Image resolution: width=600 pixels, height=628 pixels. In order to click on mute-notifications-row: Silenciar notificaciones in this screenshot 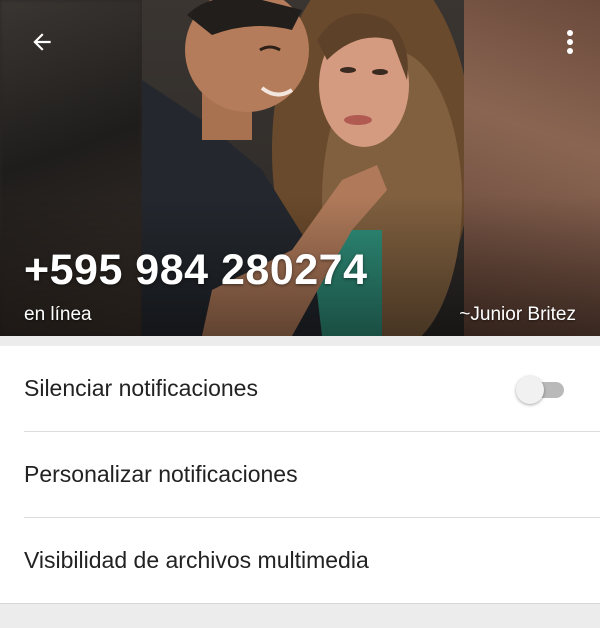, I will do `click(300, 388)`.